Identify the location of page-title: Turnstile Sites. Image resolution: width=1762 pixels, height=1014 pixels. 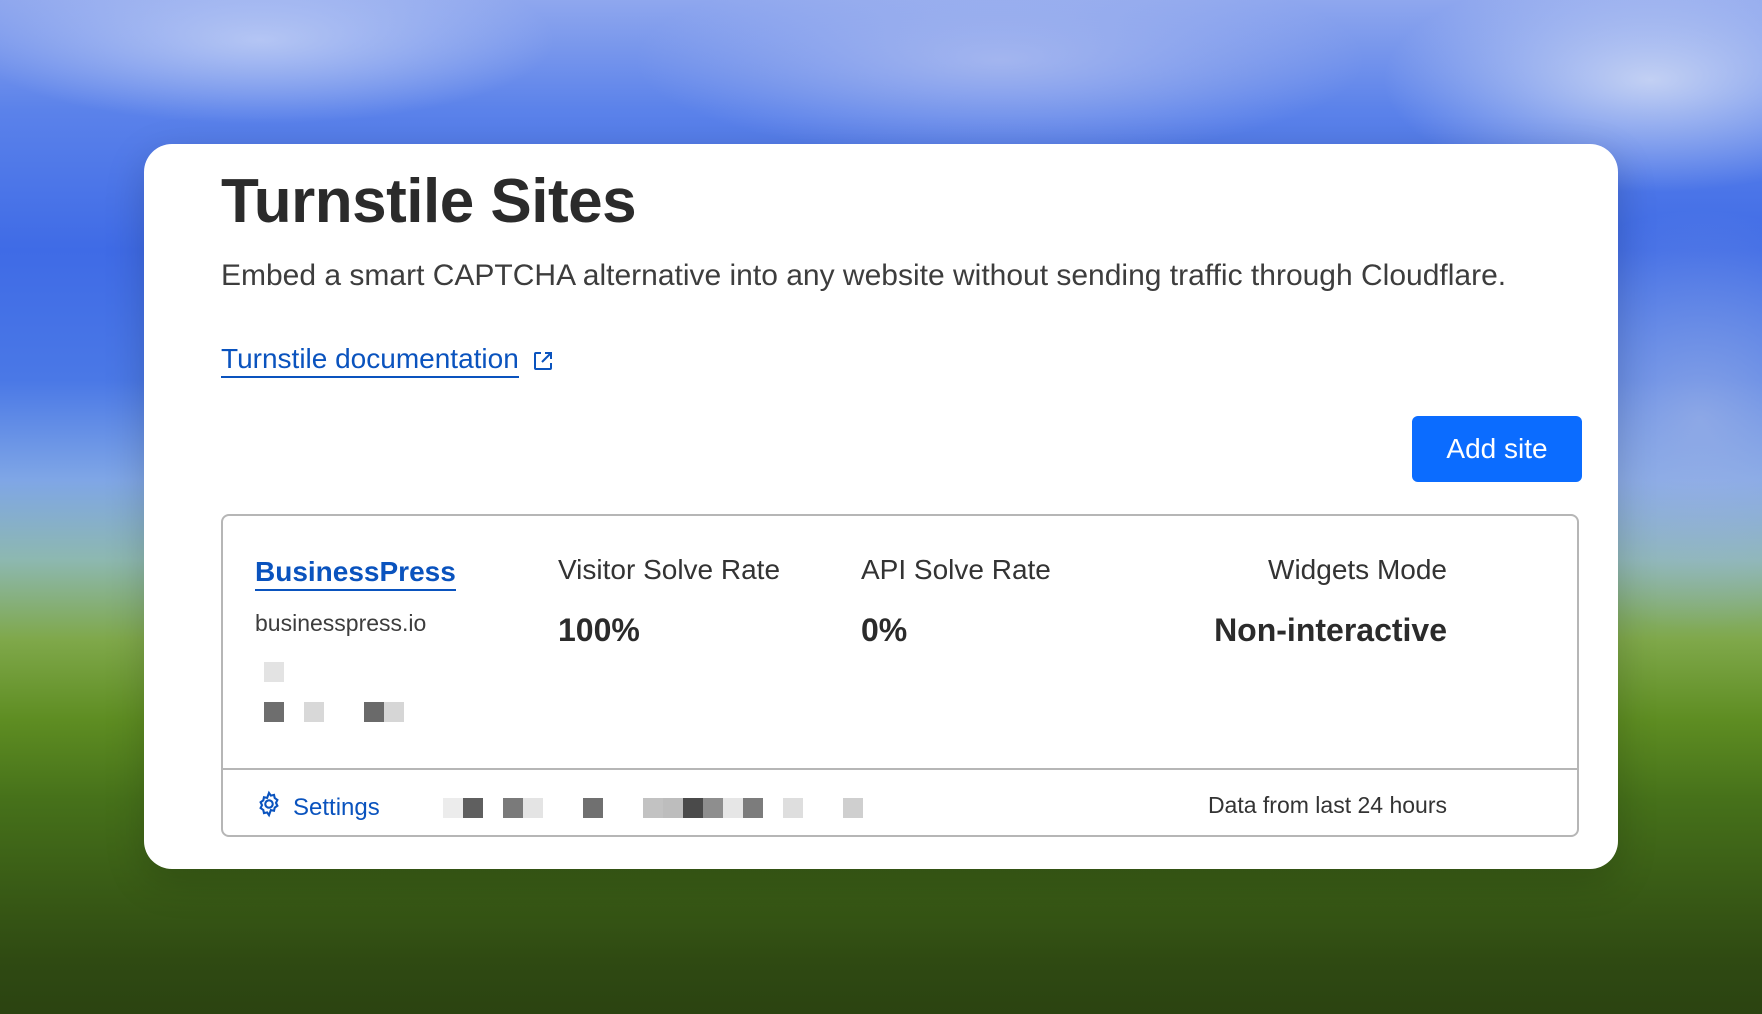
(429, 201).